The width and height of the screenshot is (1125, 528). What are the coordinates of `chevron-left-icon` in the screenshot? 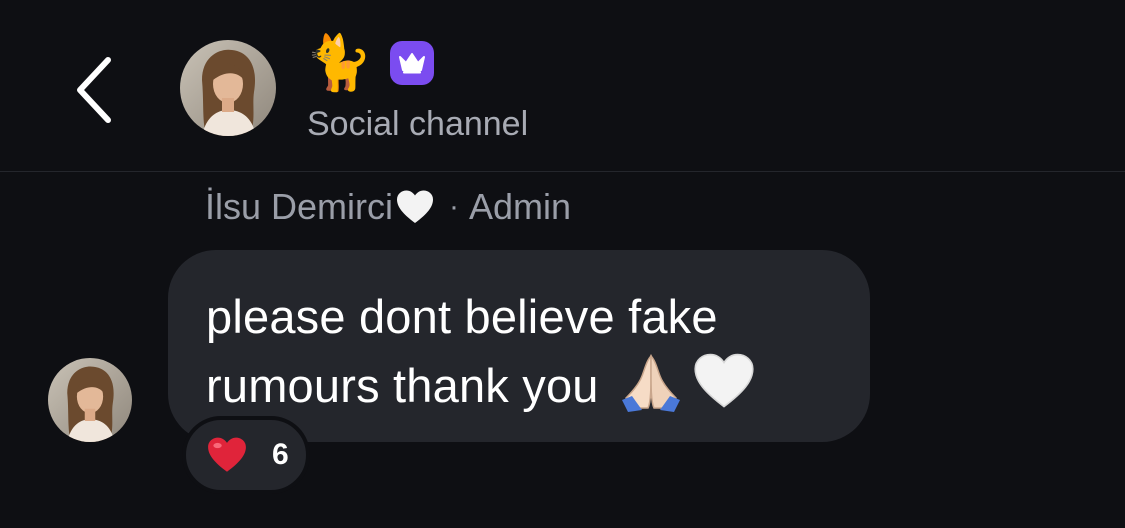 It's located at (94, 90).